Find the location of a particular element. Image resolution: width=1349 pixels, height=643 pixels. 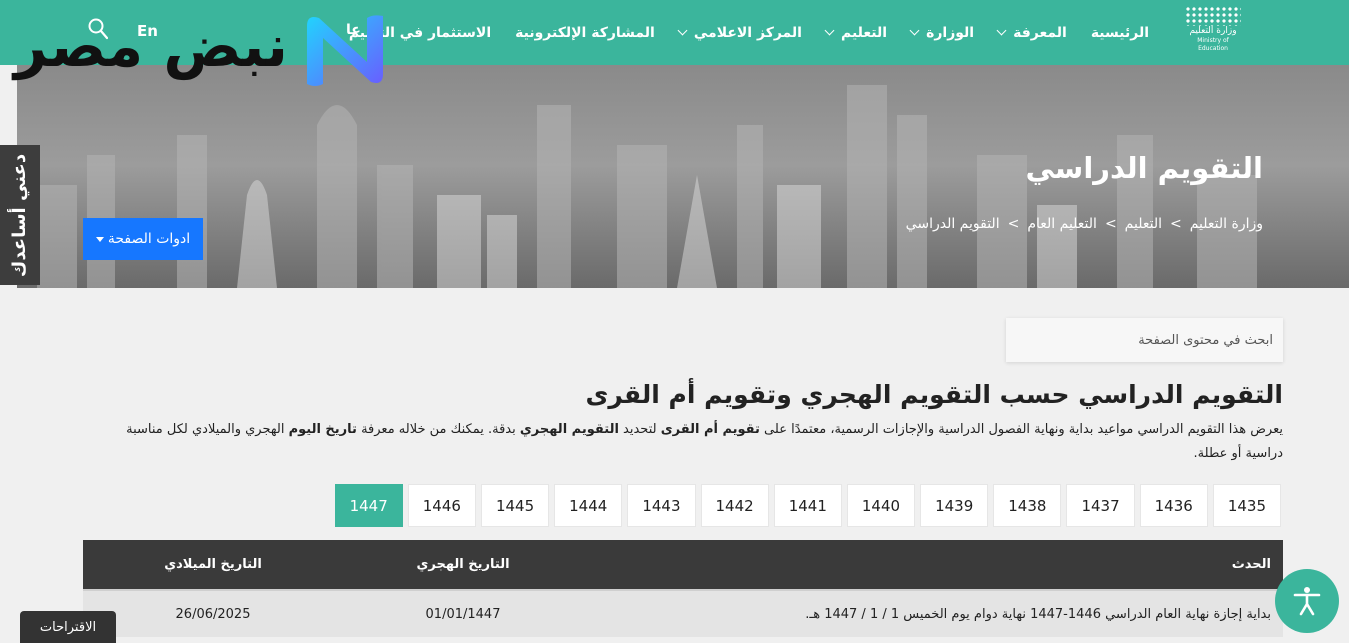

year-button-1443: 1443 is located at coordinates (661, 505).